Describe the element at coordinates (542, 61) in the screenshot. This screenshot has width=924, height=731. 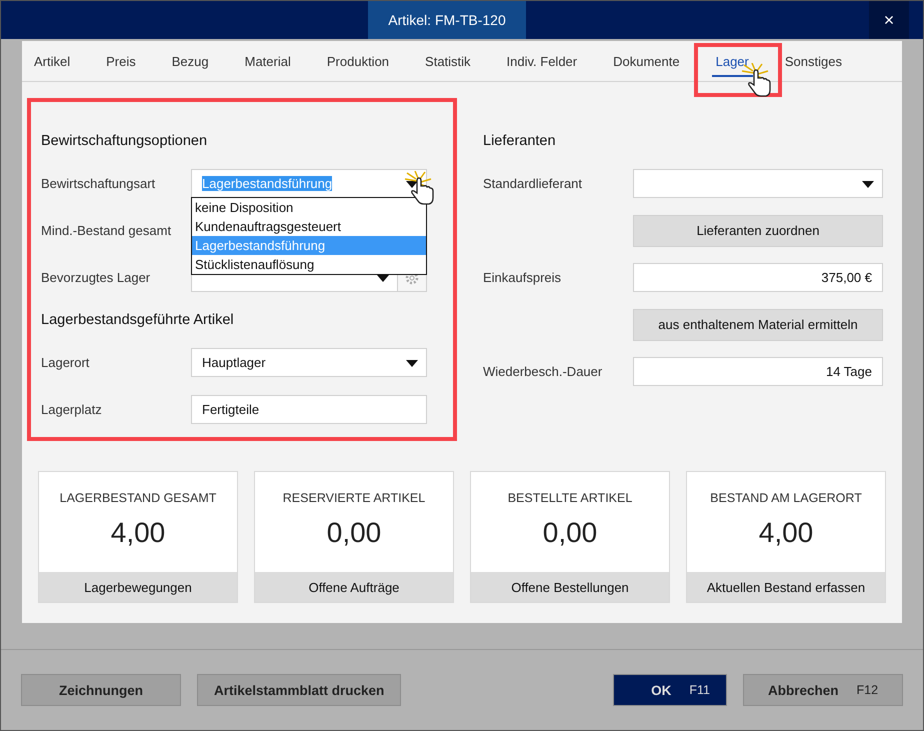
I see `tab: Indiv. Felder` at that location.